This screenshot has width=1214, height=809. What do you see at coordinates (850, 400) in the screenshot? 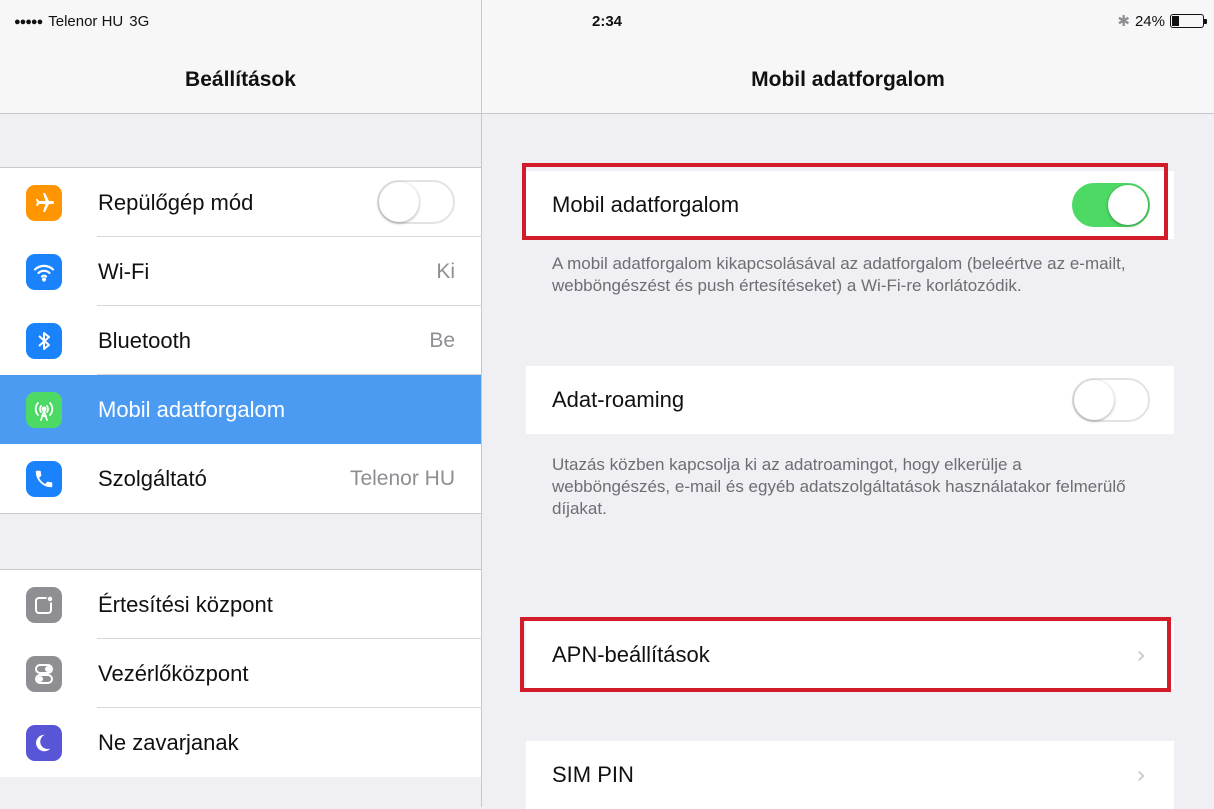
I see `data-roaming-row: Adat-roaming` at bounding box center [850, 400].